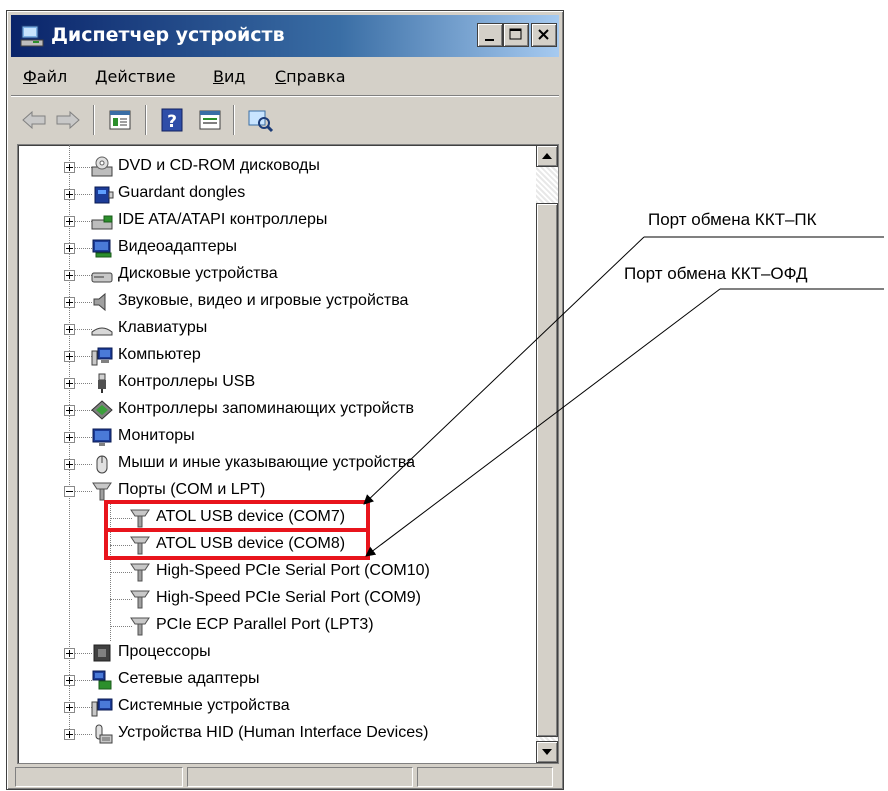  Describe the element at coordinates (504, 370) in the screenshot. I see `callout-arrow-com7` at that location.